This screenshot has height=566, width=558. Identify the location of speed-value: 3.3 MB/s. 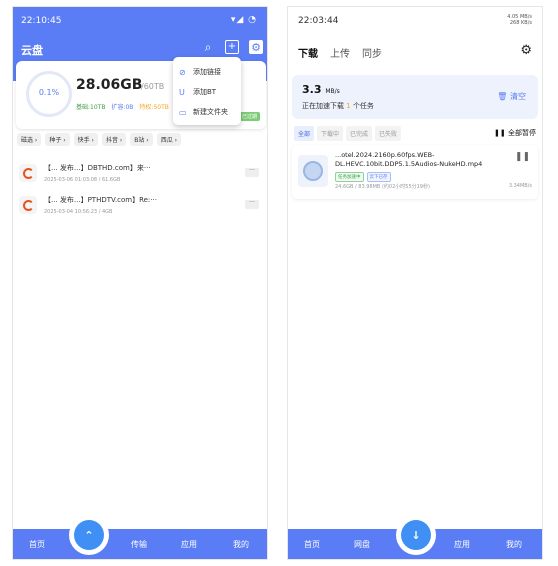
(321, 89).